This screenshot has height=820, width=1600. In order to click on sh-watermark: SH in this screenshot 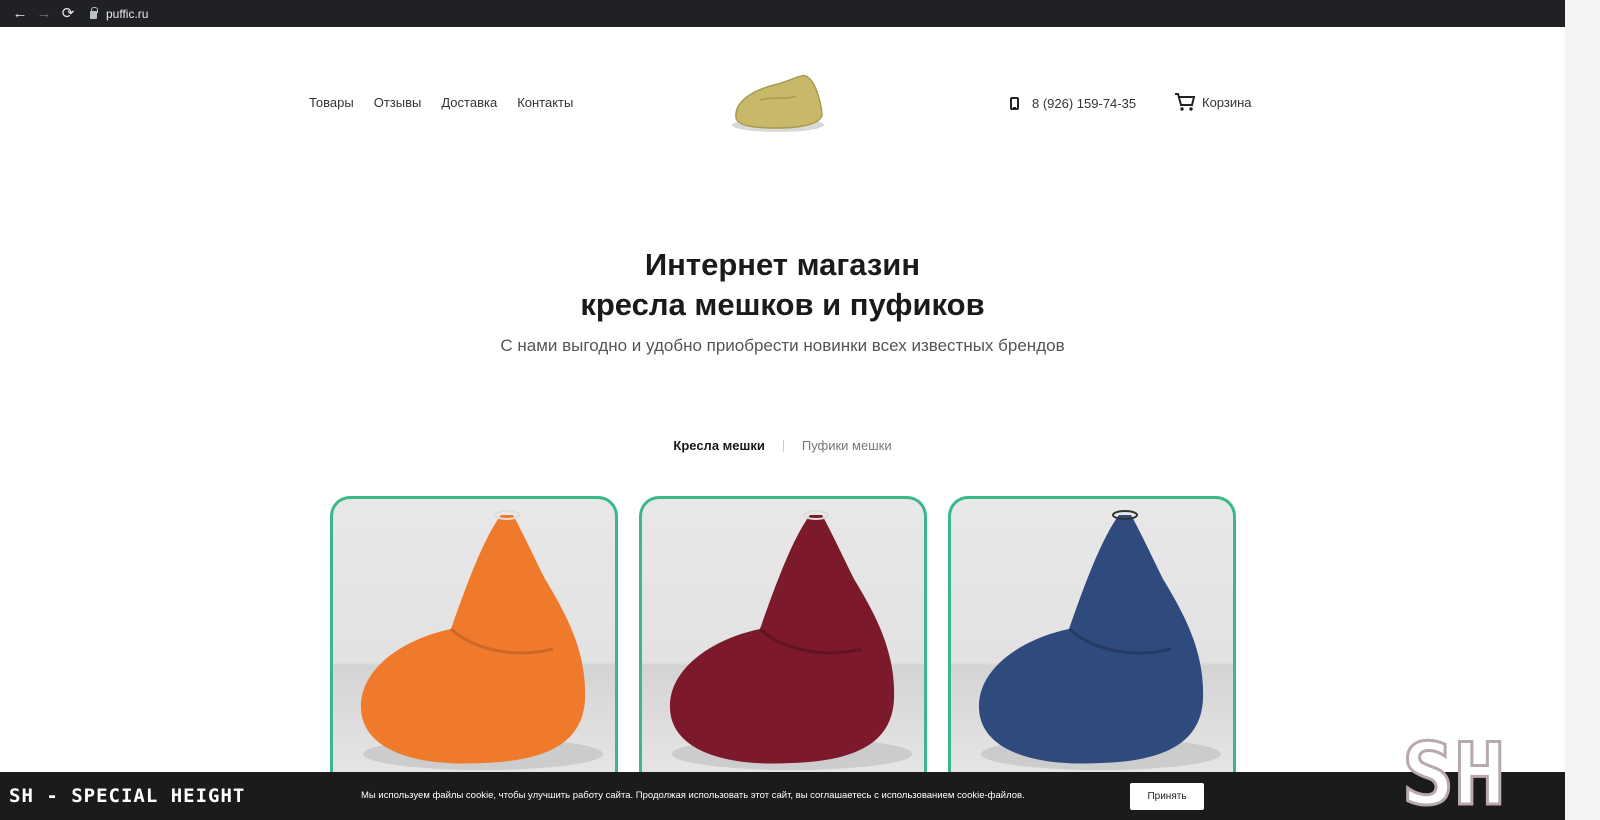, I will do `click(1454, 771)`.